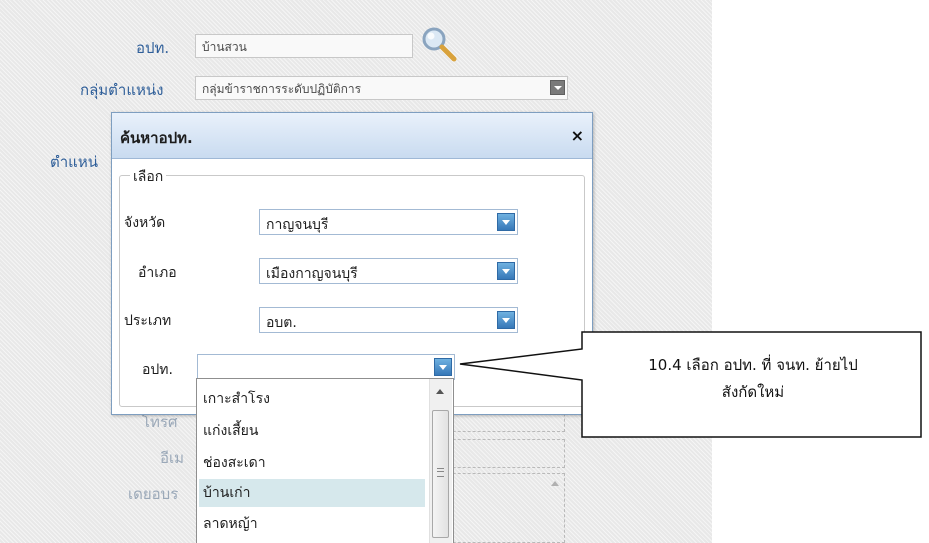 This screenshot has height=543, width=929. I want to click on close-button: ×, so click(577, 135).